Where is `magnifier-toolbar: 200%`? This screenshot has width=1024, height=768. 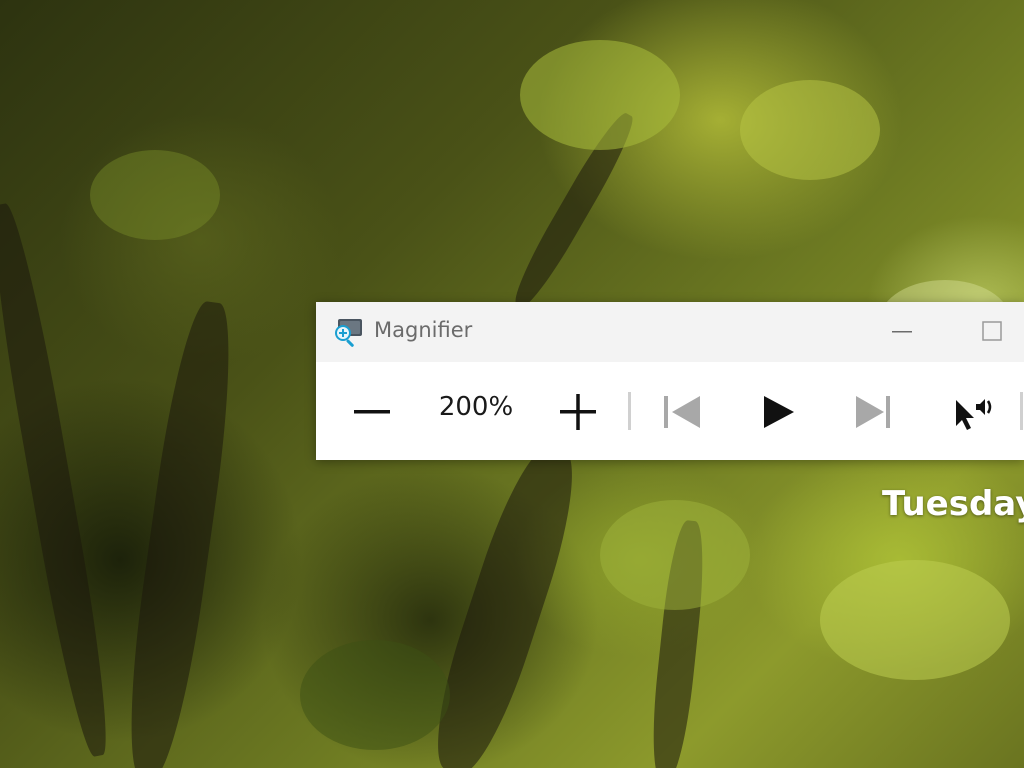
magnifier-toolbar: 200% is located at coordinates (670, 411).